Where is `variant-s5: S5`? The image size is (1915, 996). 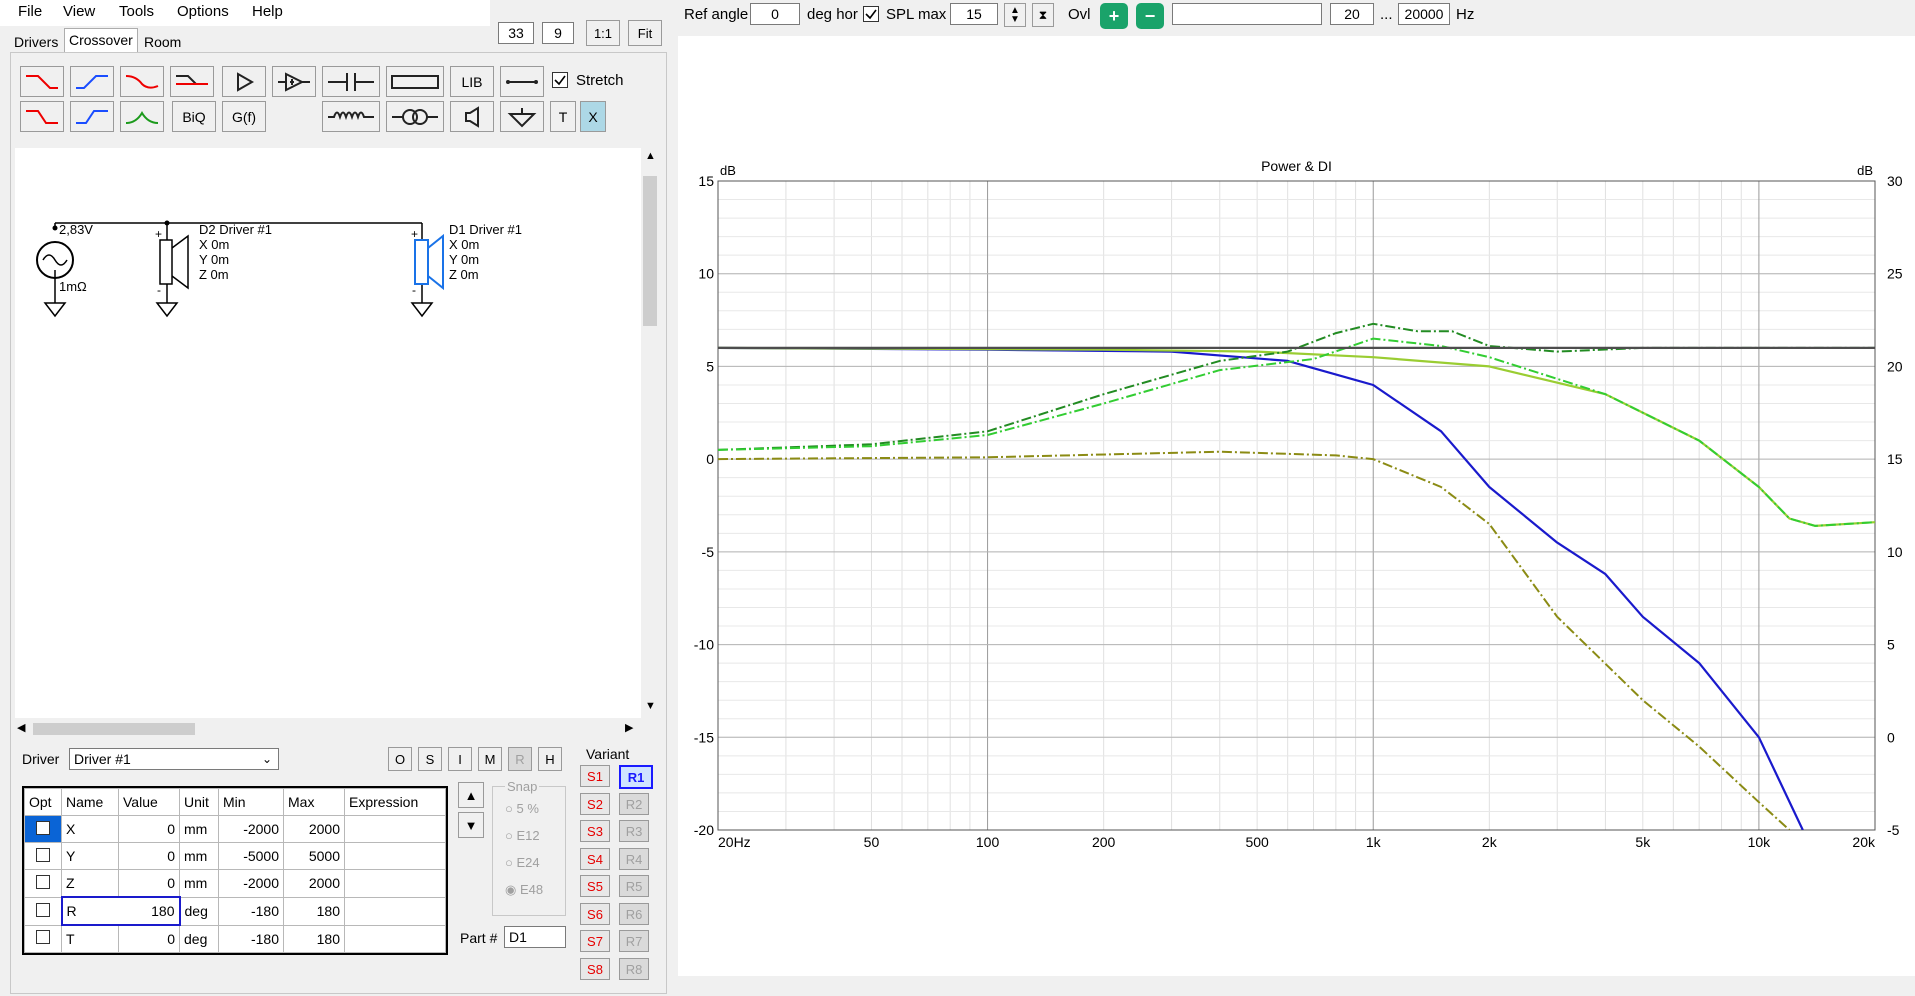
variant-s5: S5 is located at coordinates (595, 886).